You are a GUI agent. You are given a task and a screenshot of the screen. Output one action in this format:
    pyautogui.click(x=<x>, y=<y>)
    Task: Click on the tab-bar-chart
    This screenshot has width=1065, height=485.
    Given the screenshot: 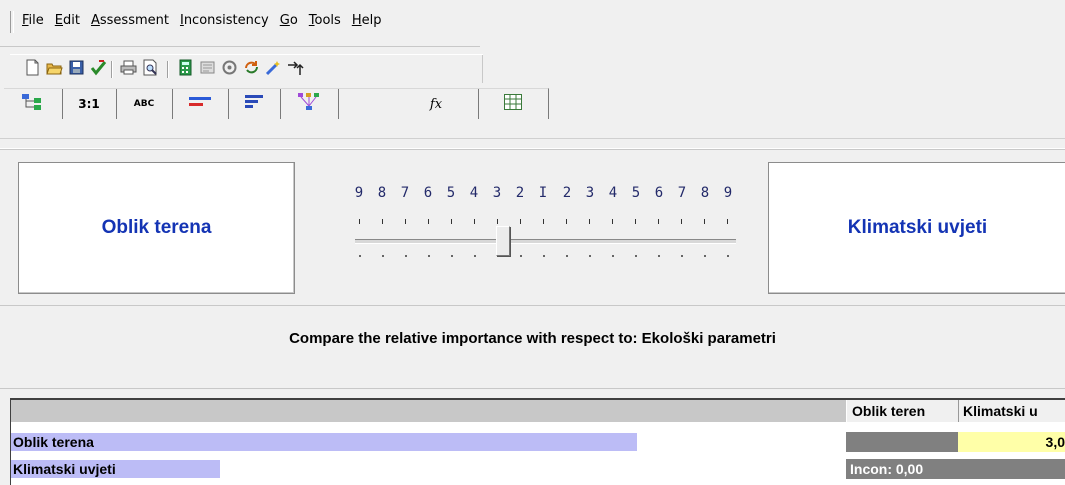 What is the action you would take?
    pyautogui.click(x=200, y=103)
    